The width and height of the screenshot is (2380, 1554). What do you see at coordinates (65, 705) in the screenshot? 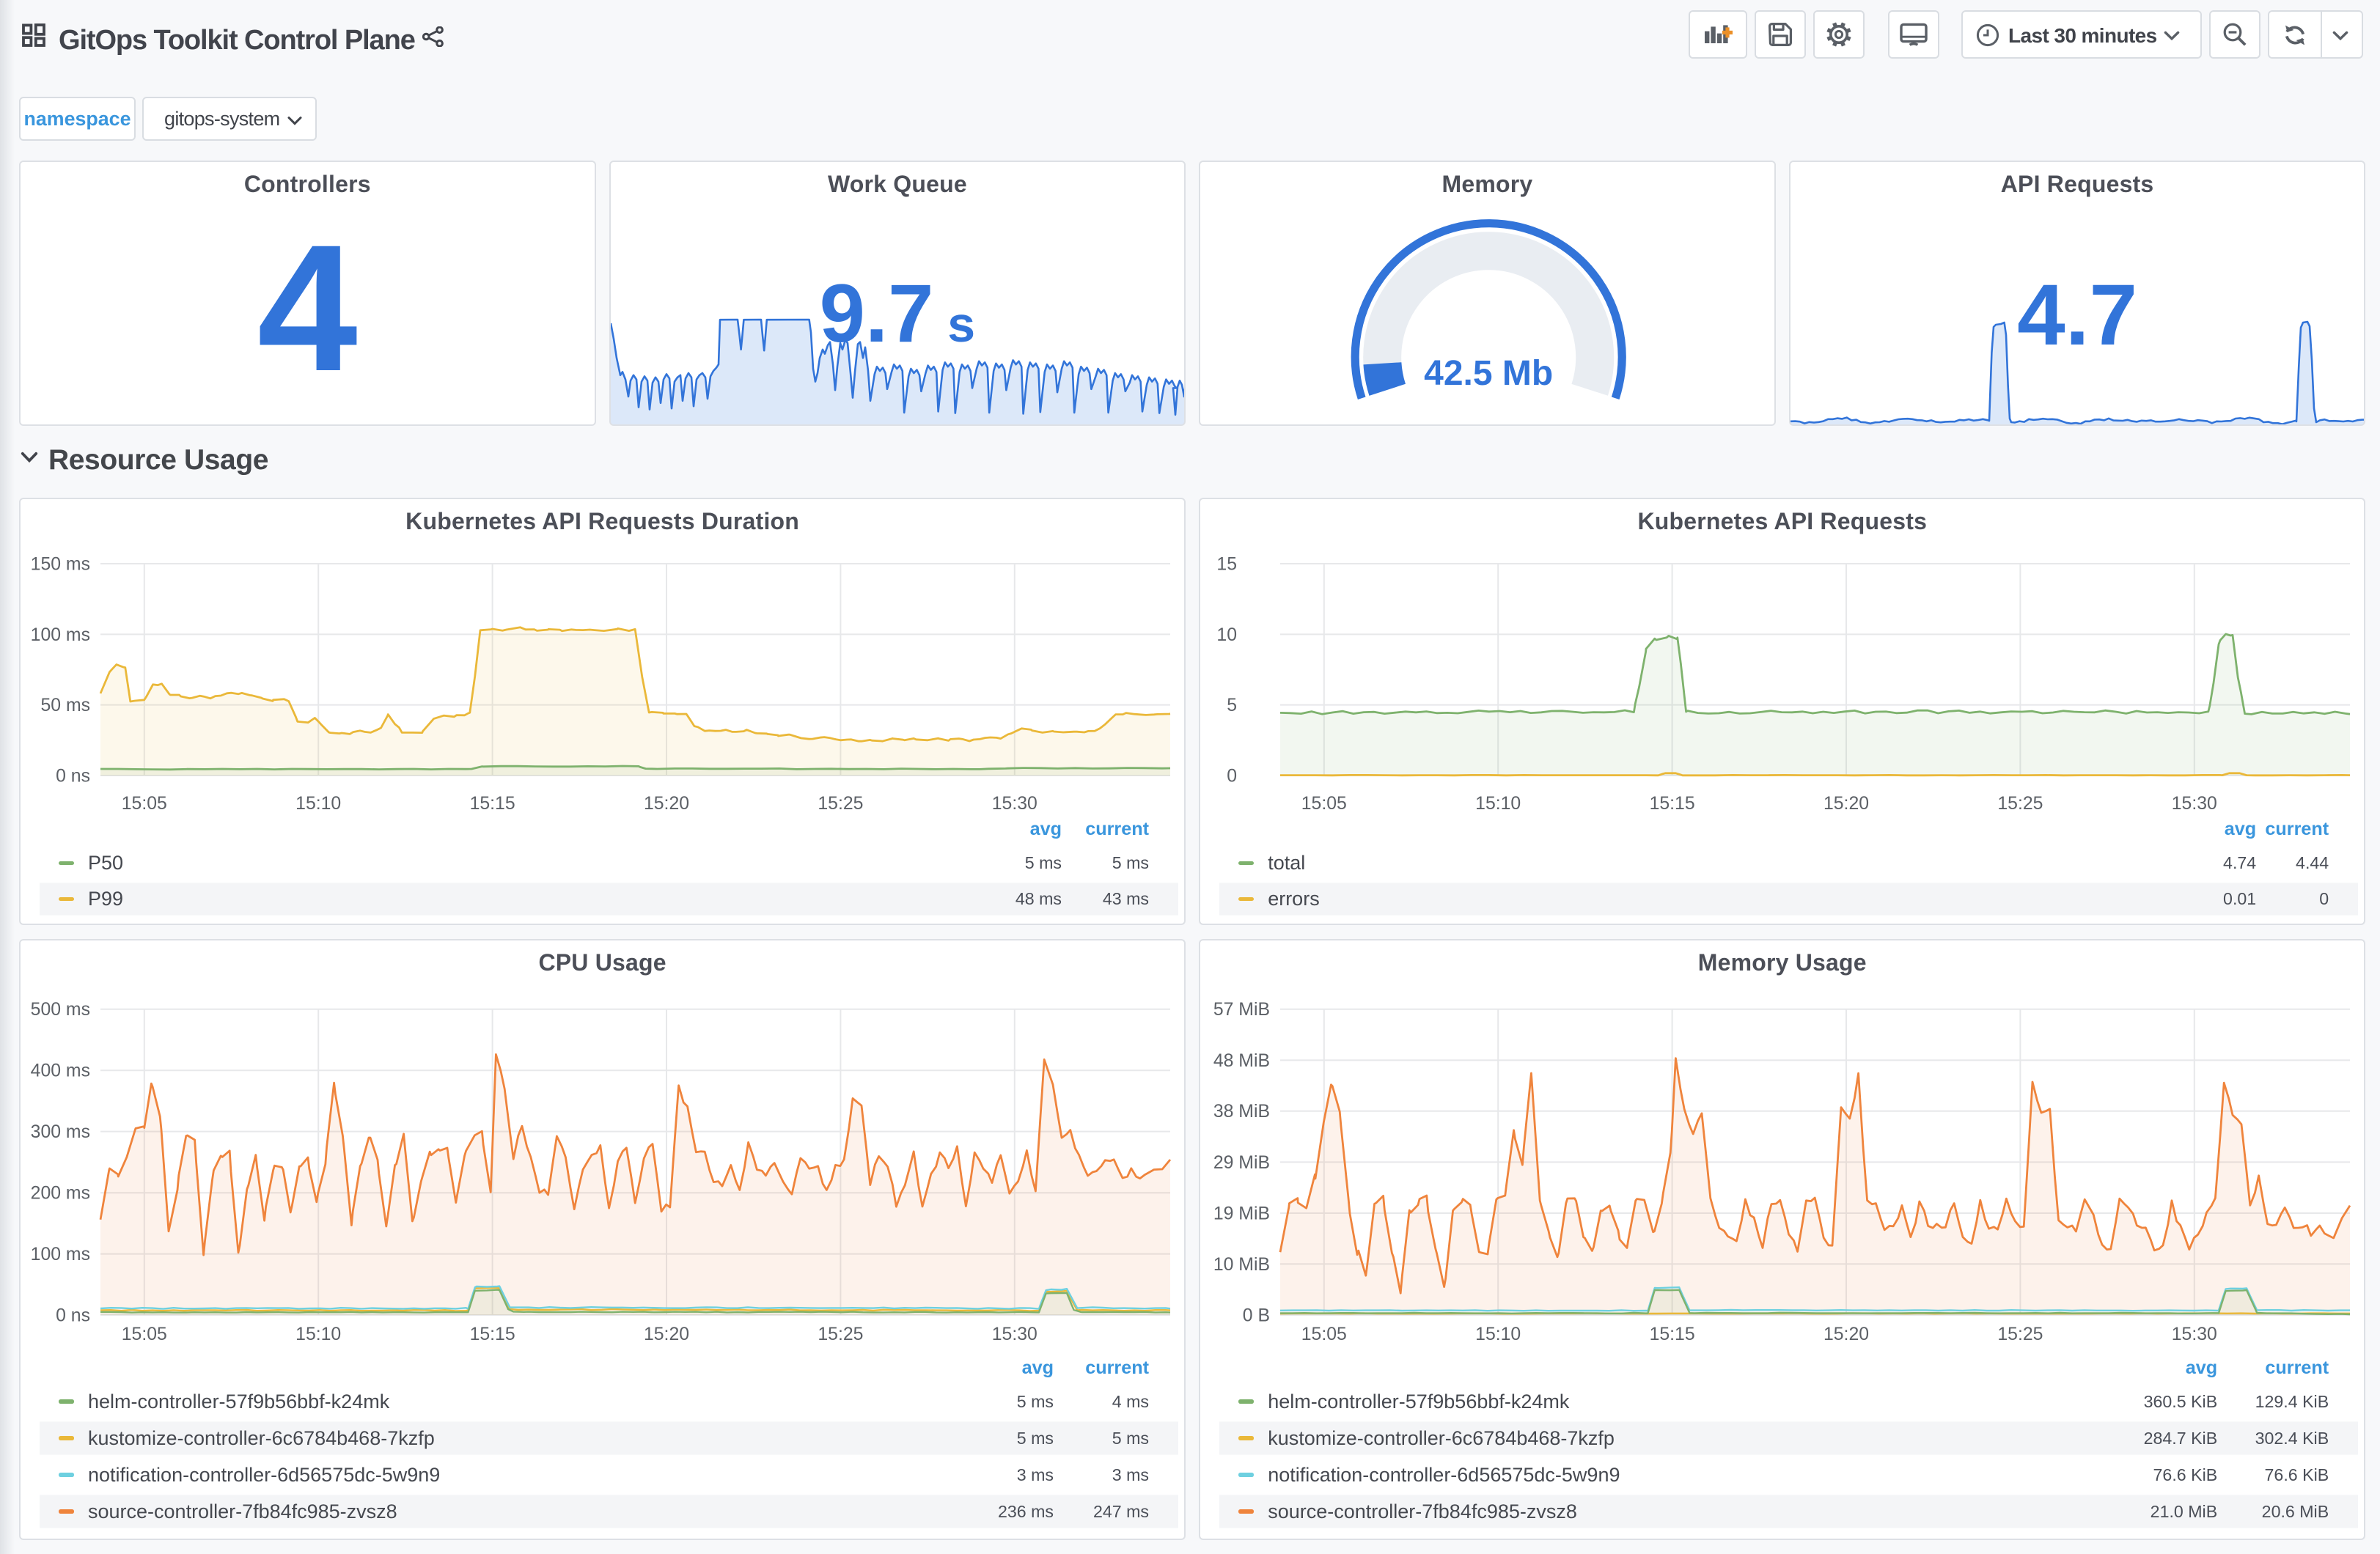
I see `svg-text: 50 ms` at bounding box center [65, 705].